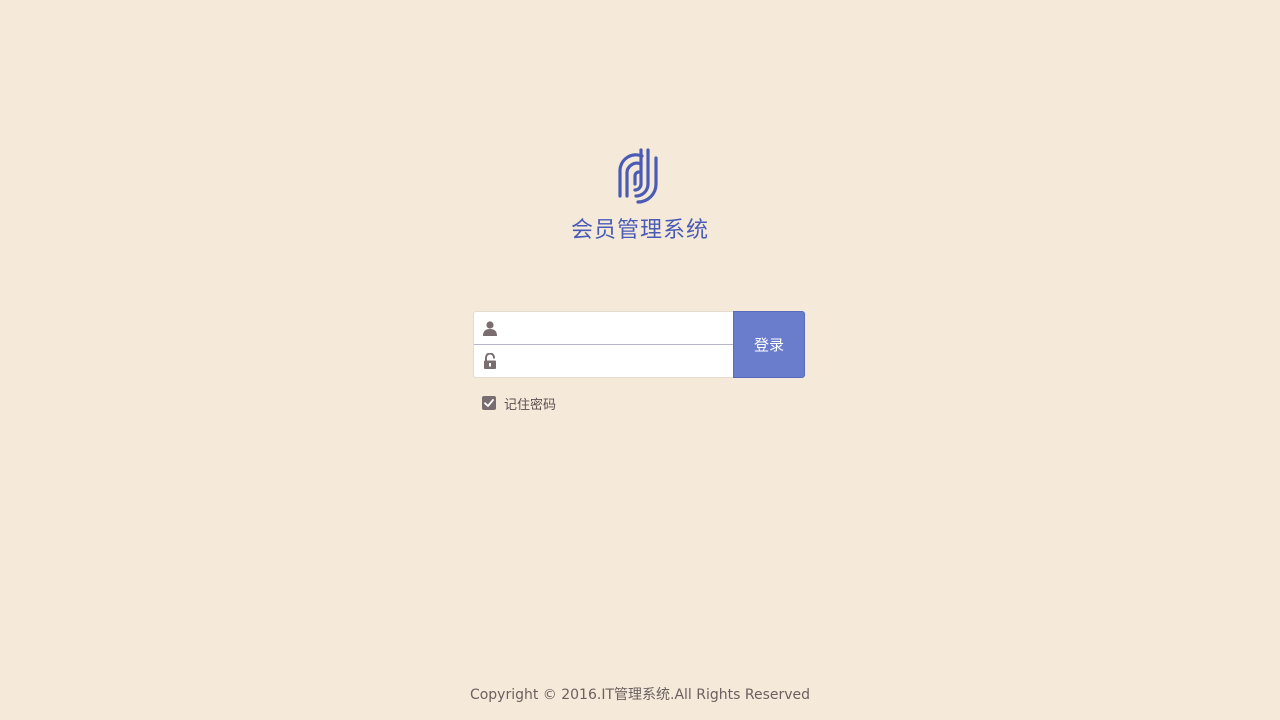 Image resolution: width=1280 pixels, height=720 pixels. I want to click on remember-checkbox, so click(489, 403).